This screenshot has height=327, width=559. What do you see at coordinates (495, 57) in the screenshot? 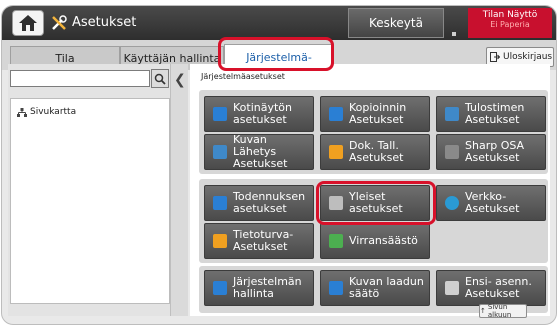
I see `logout-icon` at bounding box center [495, 57].